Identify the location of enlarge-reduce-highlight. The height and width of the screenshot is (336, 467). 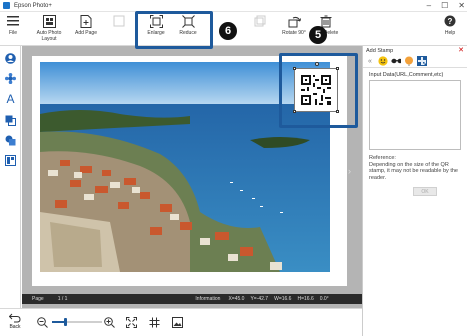
(174, 30).